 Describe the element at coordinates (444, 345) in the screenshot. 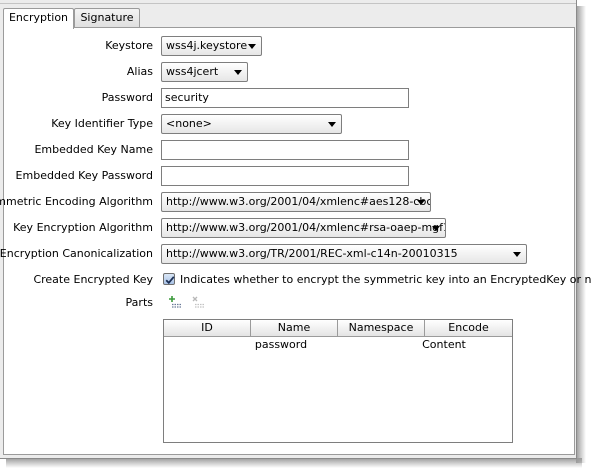

I see `cell-encode: Content` at that location.